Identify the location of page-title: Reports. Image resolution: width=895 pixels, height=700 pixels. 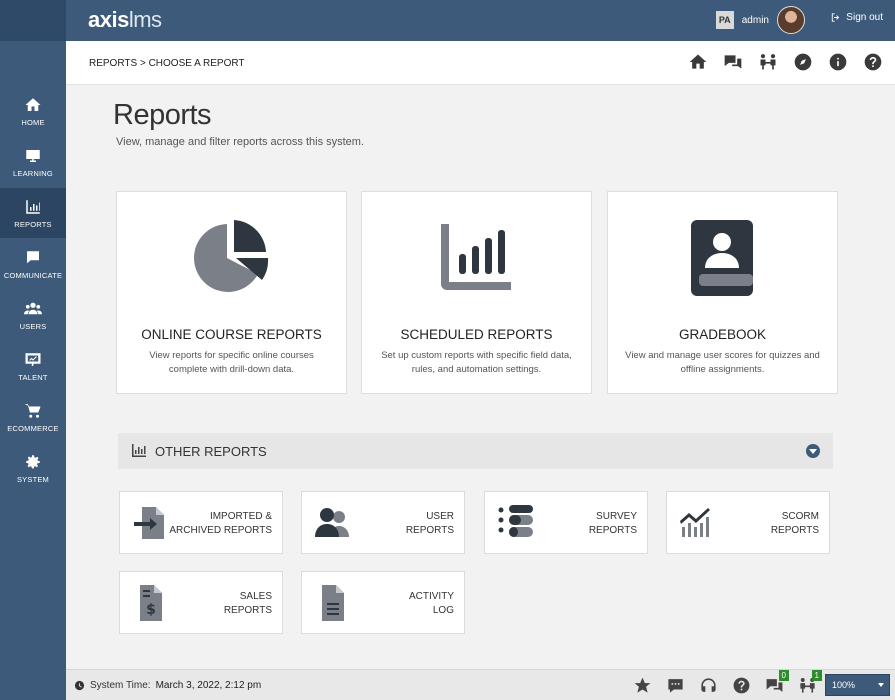
(162, 115).